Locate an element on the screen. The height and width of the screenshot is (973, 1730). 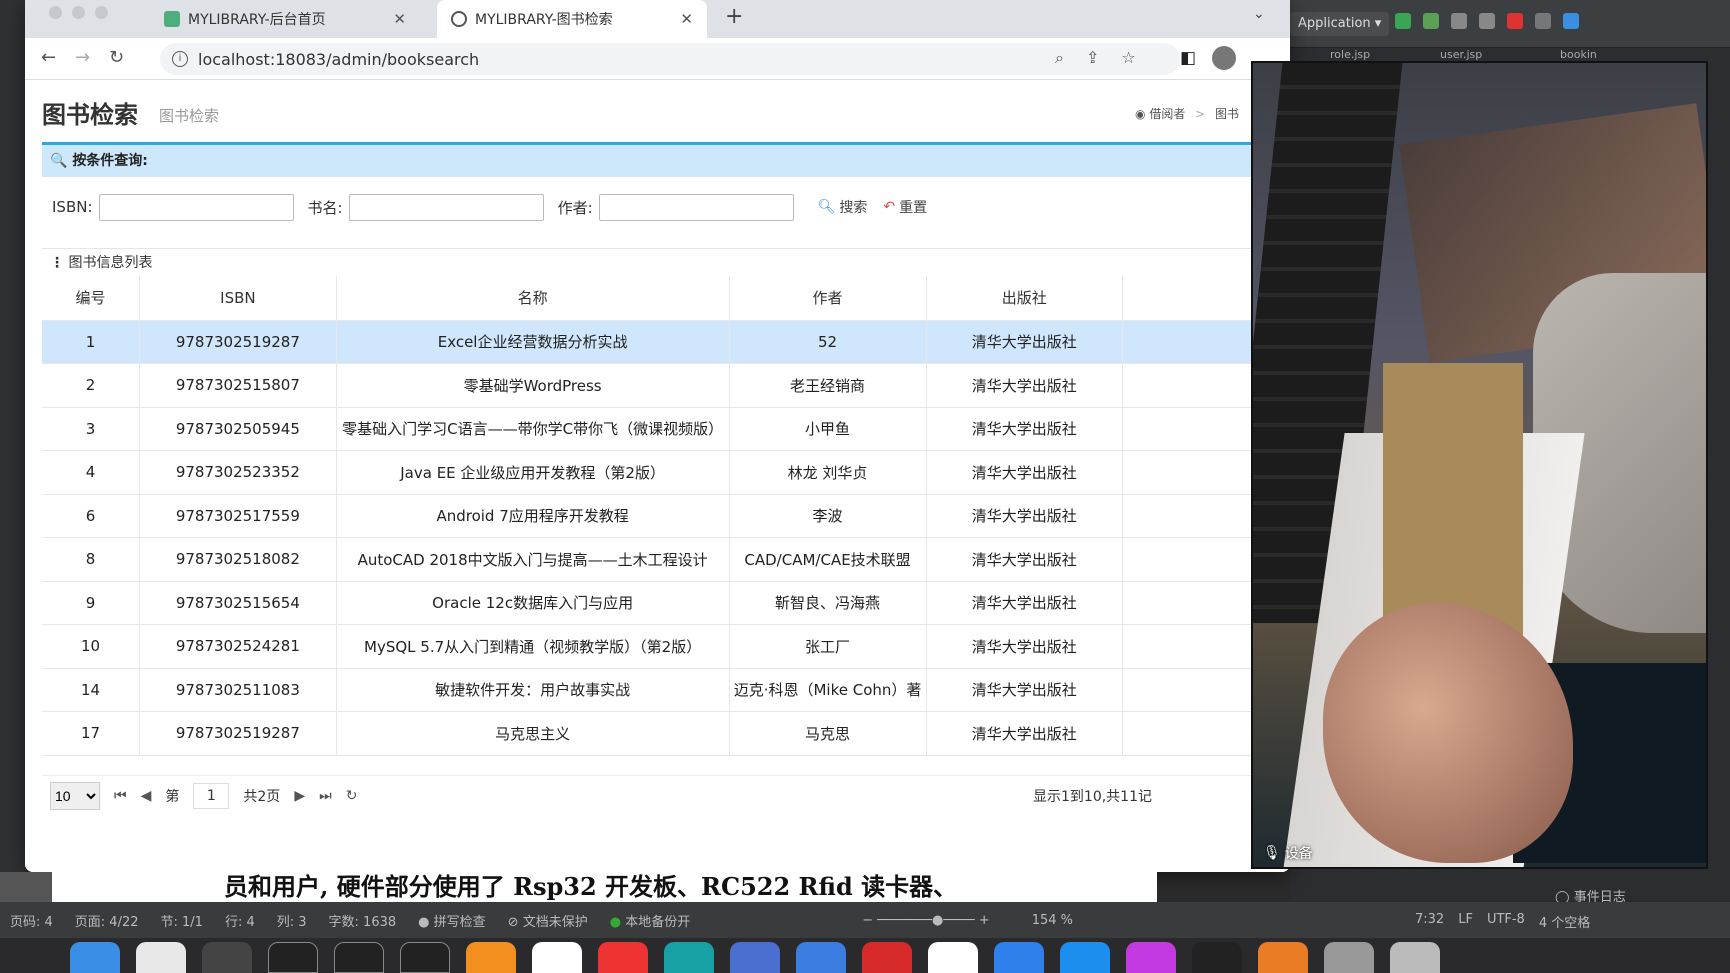
new-tab-button: + is located at coordinates (734, 16).